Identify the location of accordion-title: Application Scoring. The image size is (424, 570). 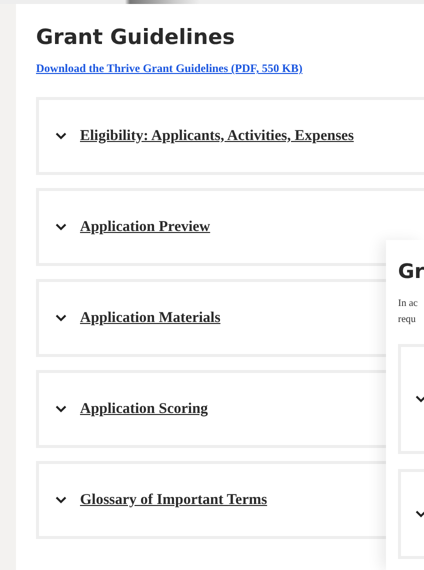
(144, 409).